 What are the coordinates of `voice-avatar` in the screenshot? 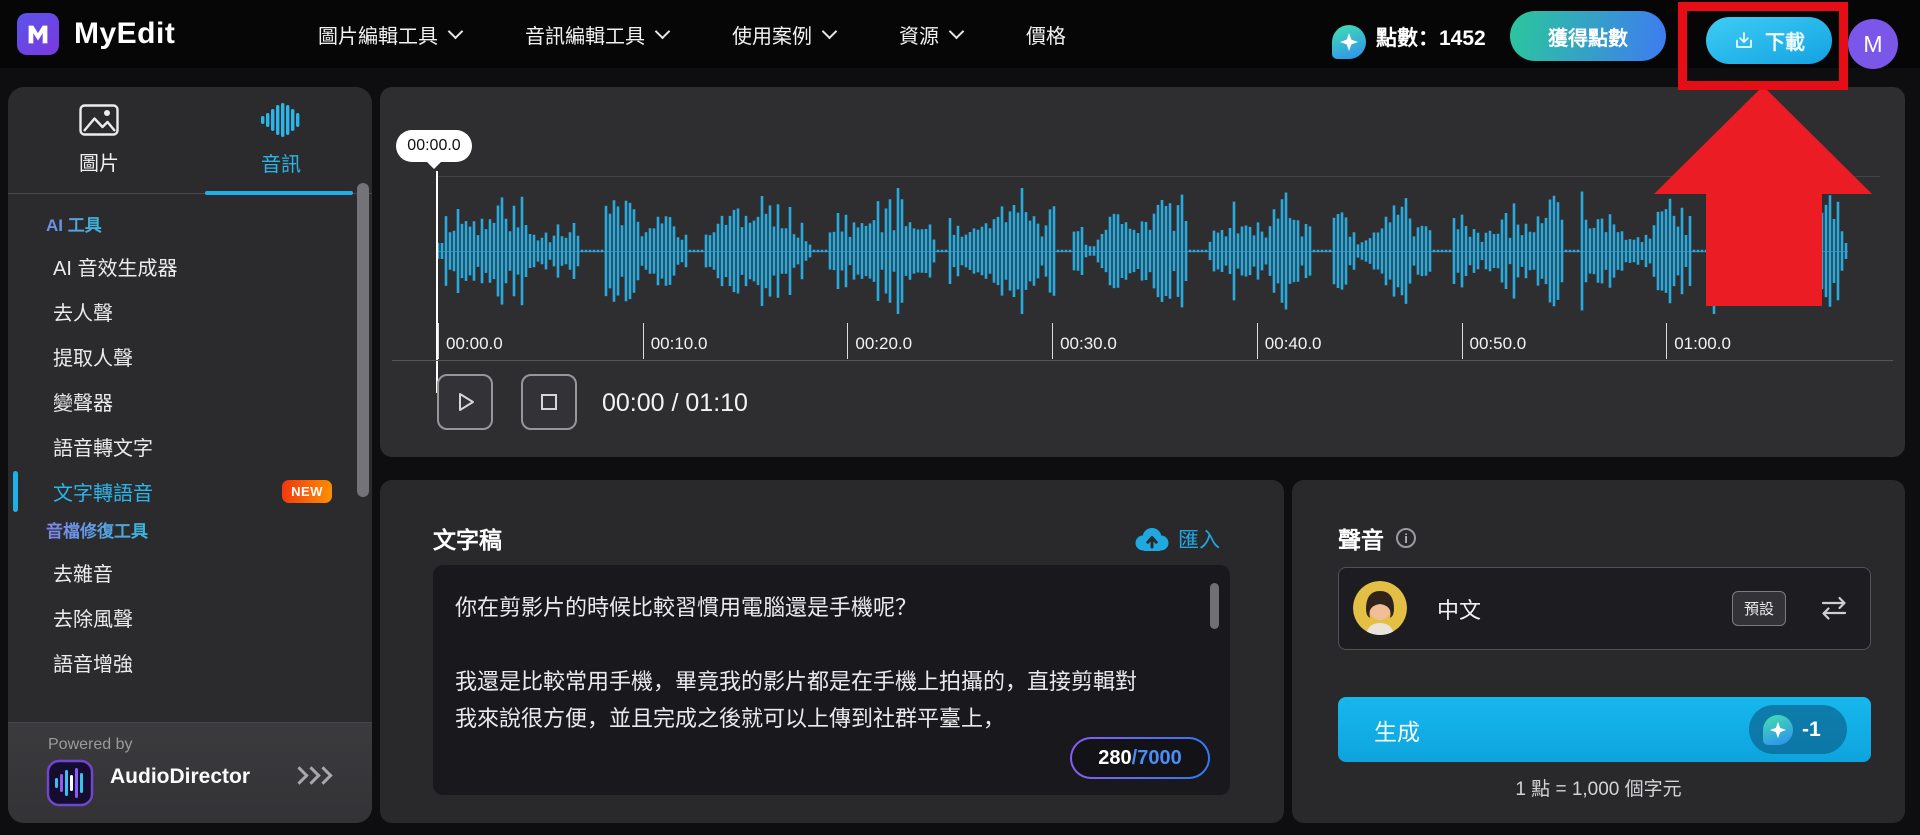 It's located at (1380, 608).